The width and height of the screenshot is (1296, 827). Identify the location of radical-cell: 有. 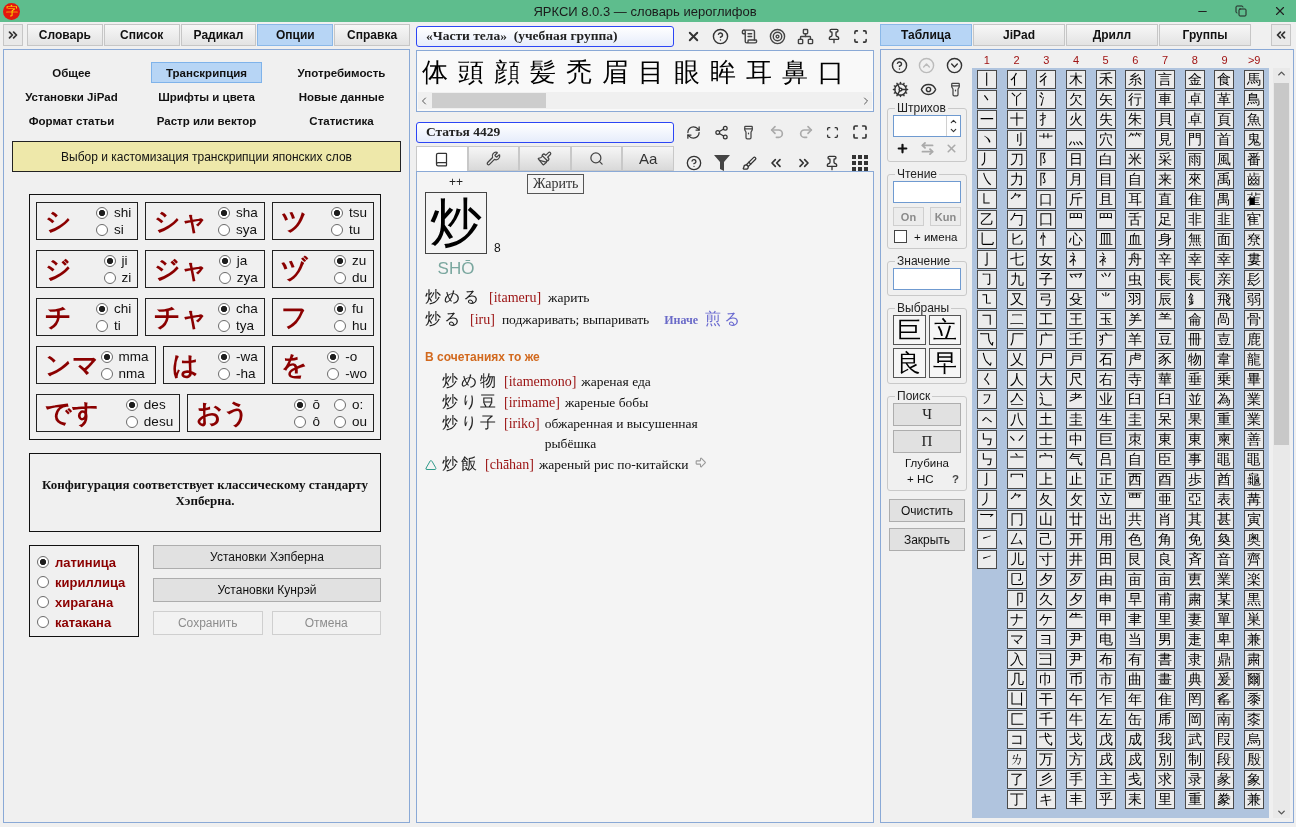
(1135, 659).